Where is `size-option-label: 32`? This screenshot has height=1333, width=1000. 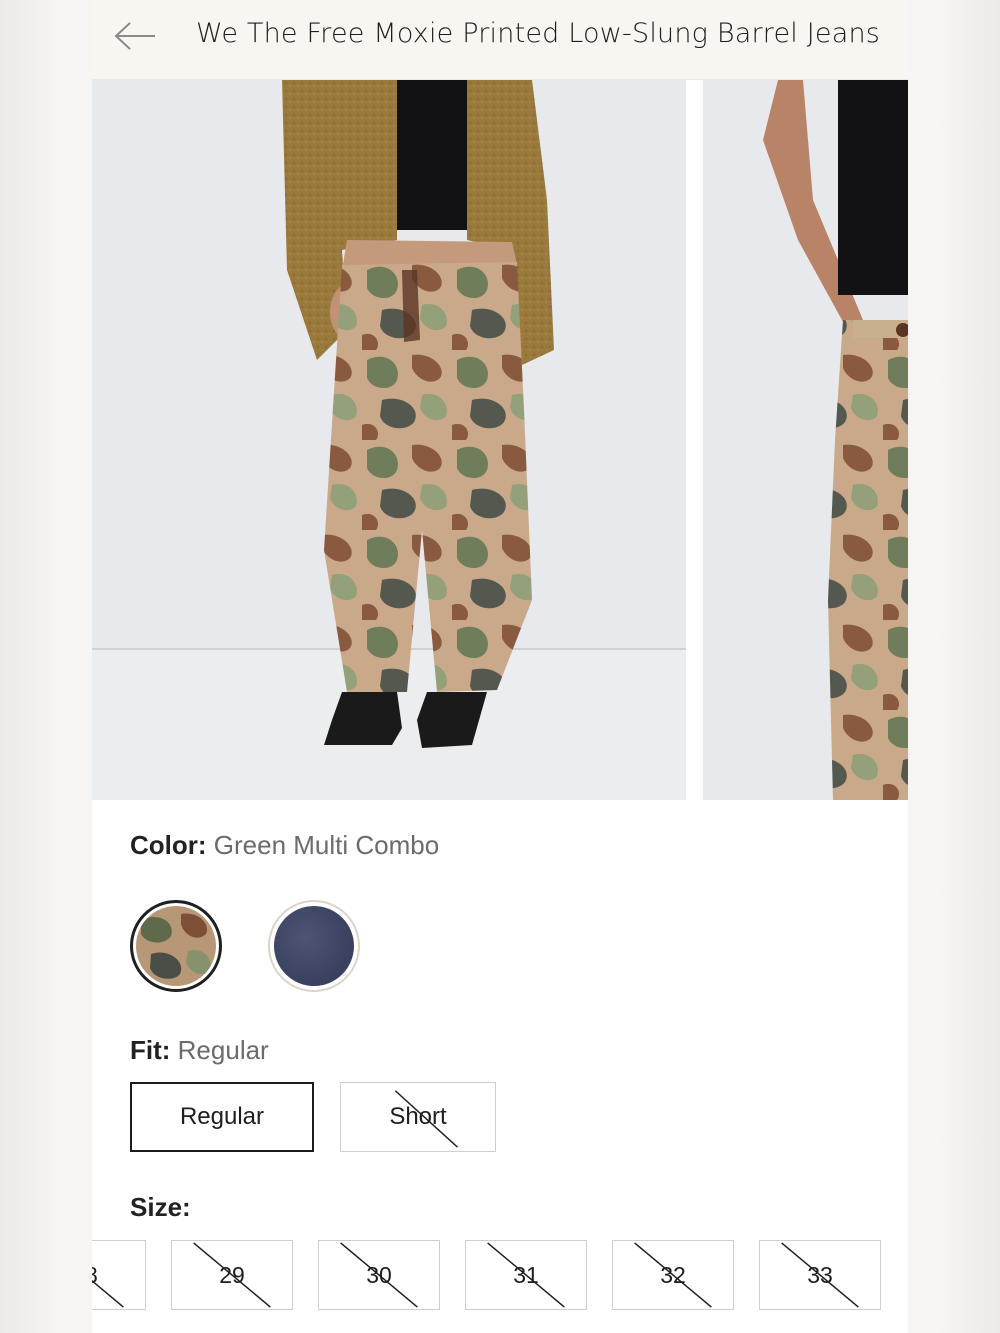 size-option-label: 32 is located at coordinates (673, 1274).